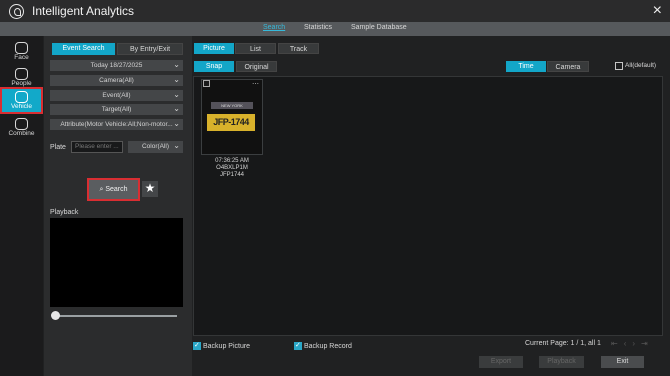  Describe the element at coordinates (21, 74) in the screenshot. I see `people-icon` at that location.